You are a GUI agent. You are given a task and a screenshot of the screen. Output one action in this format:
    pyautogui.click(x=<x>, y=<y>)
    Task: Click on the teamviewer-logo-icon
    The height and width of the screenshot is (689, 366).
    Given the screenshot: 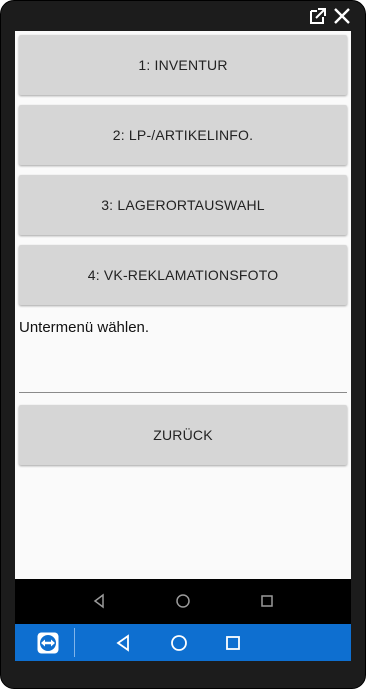 What is the action you would take?
    pyautogui.click(x=48, y=643)
    